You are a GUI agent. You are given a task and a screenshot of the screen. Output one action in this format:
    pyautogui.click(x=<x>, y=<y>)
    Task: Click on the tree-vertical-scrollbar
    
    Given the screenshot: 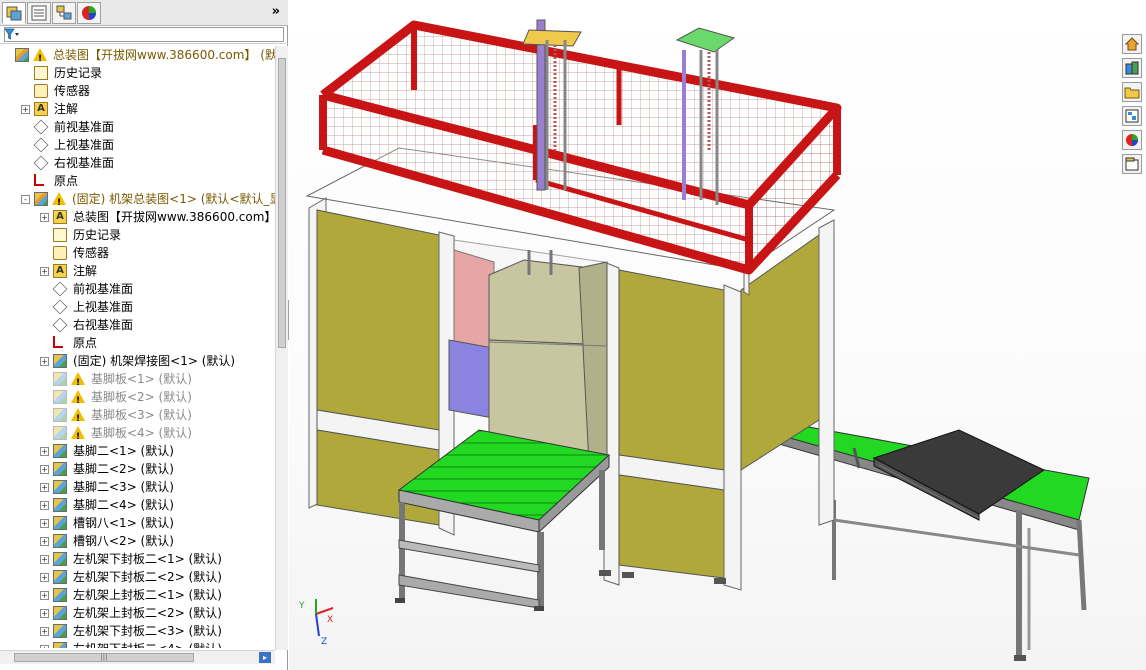 What is the action you would take?
    pyautogui.click(x=281, y=348)
    